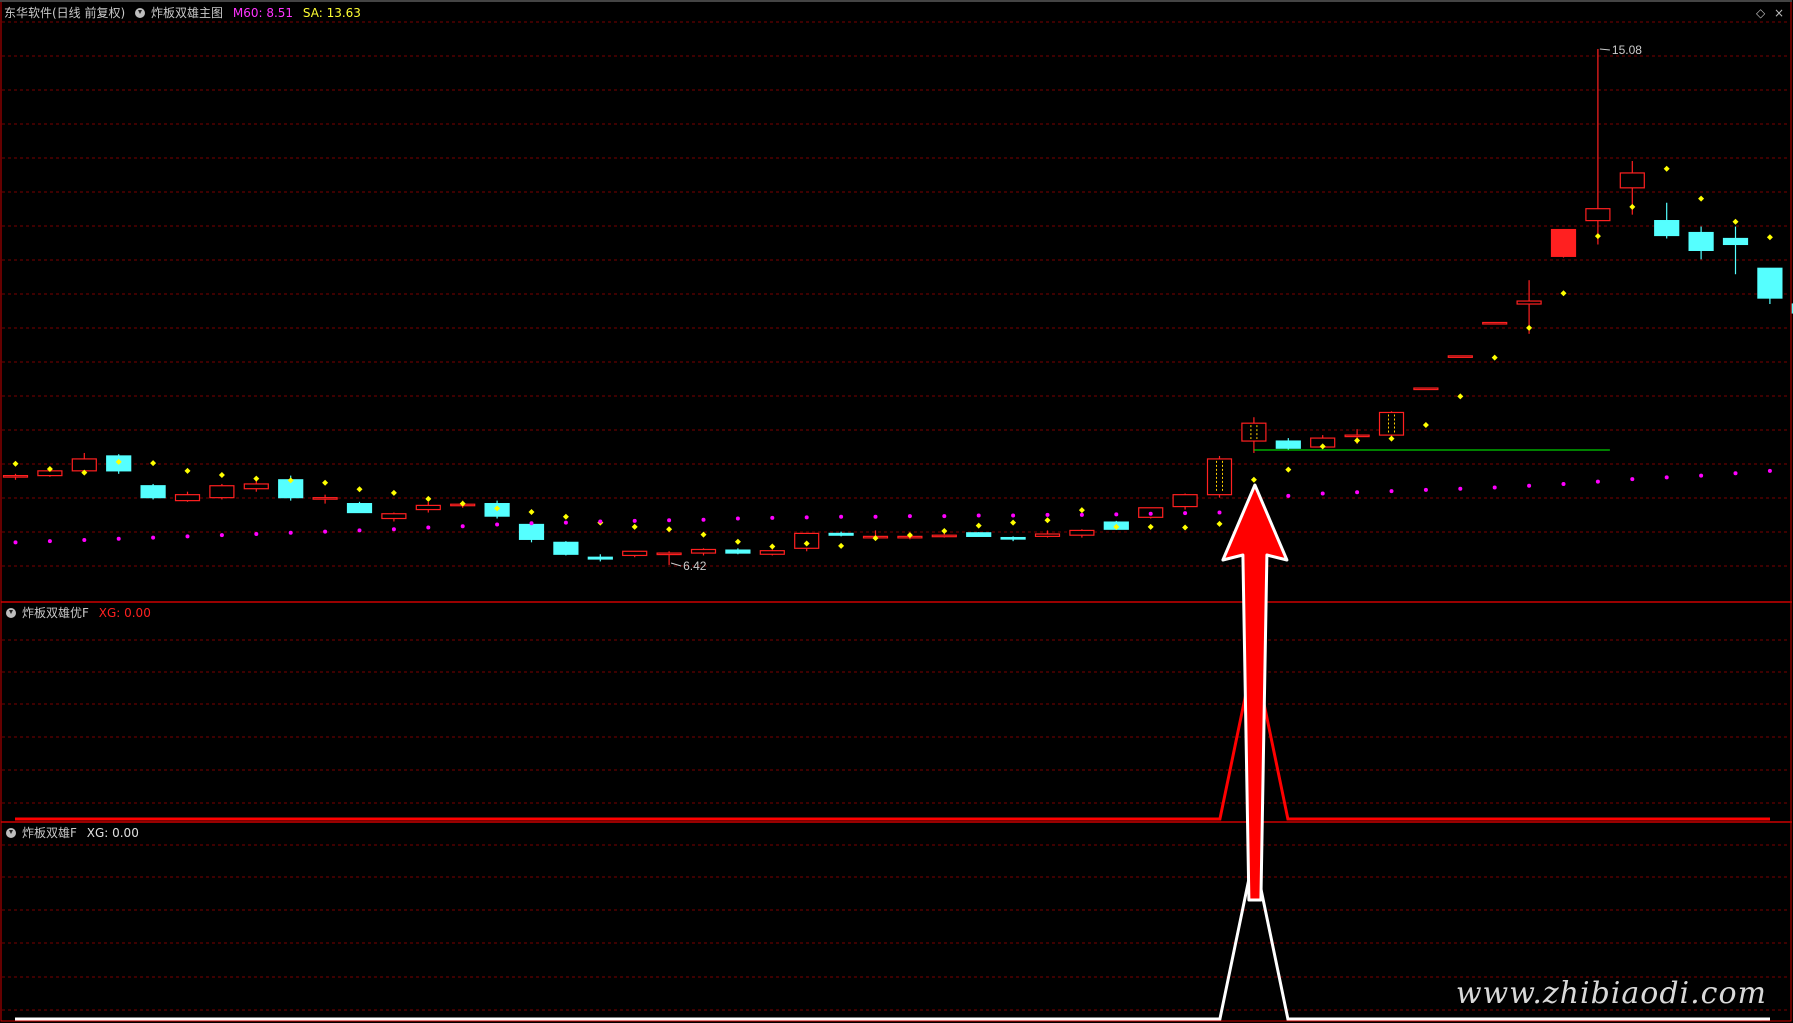 The image size is (1793, 1023). Describe the element at coordinates (11, 613) in the screenshot. I see `panel2-menu-icon` at that location.